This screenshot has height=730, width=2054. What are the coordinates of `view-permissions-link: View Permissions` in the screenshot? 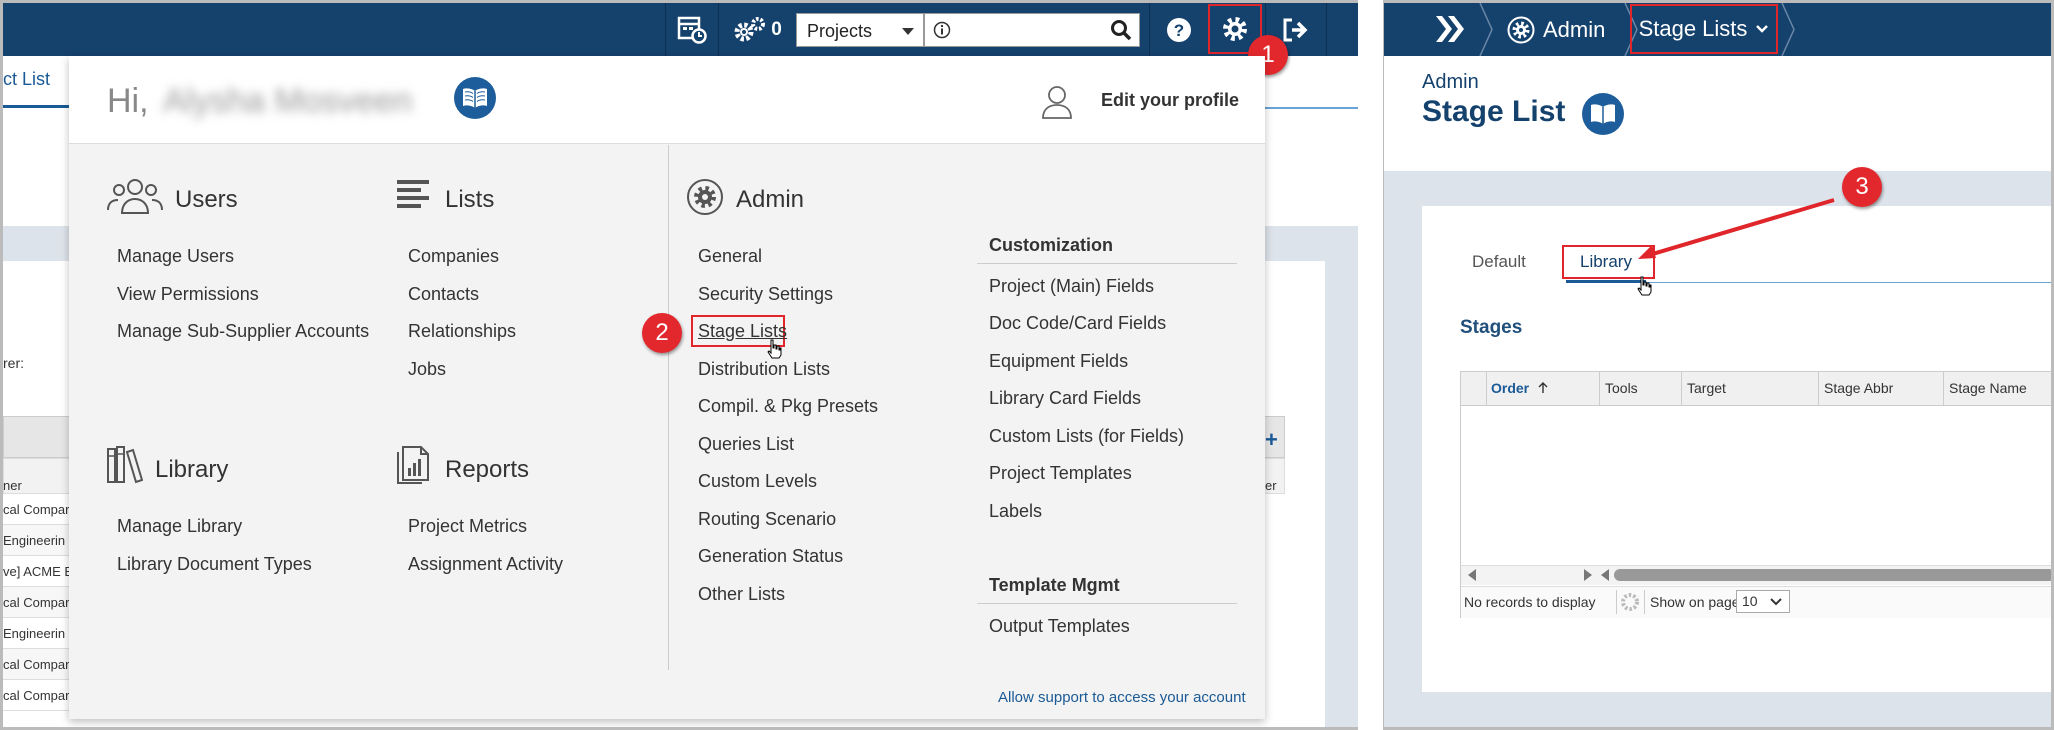 It's located at (188, 294).